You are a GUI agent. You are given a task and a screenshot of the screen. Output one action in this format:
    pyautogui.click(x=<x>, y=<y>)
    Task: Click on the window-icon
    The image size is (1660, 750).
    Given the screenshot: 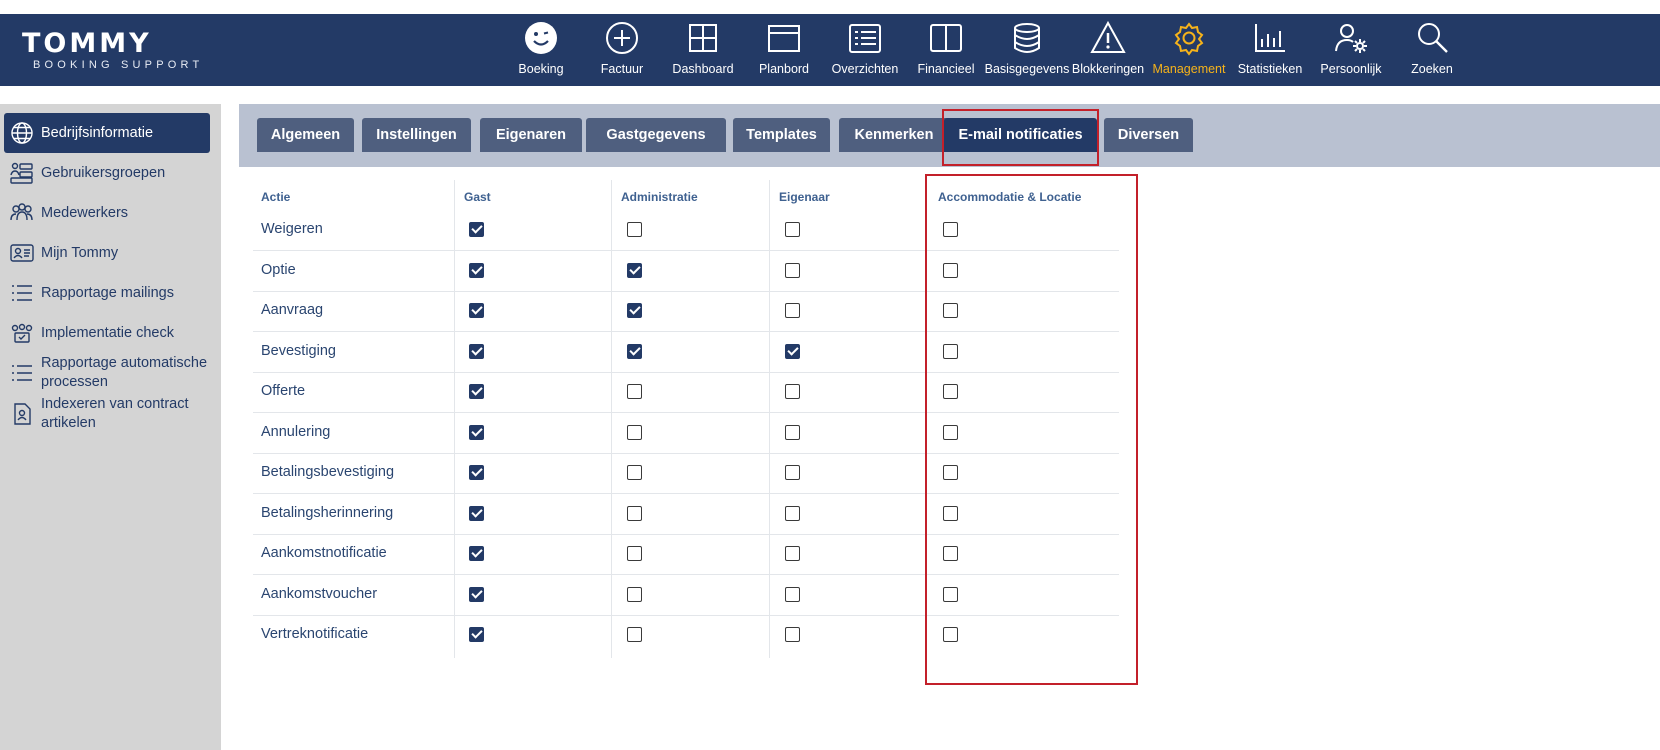 What is the action you would take?
    pyautogui.click(x=784, y=38)
    